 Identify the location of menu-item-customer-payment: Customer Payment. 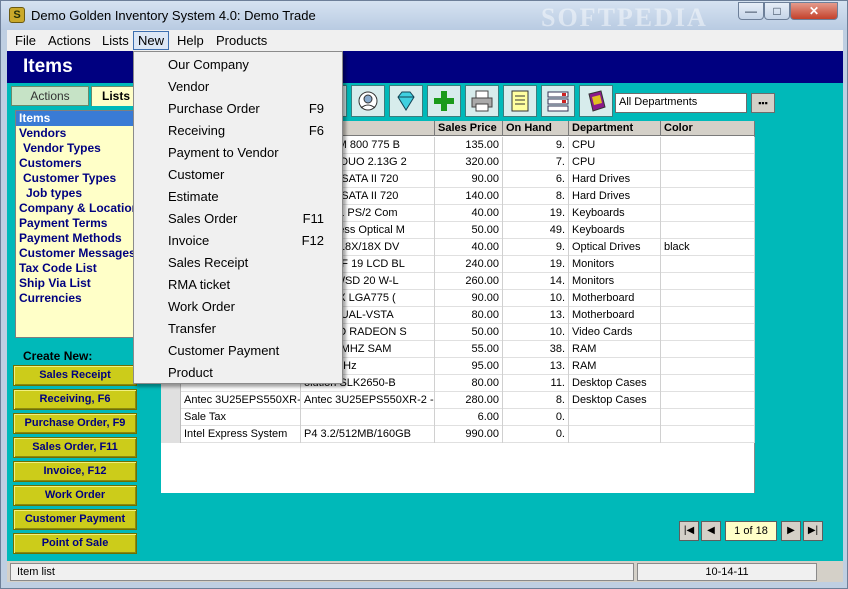
(238, 351).